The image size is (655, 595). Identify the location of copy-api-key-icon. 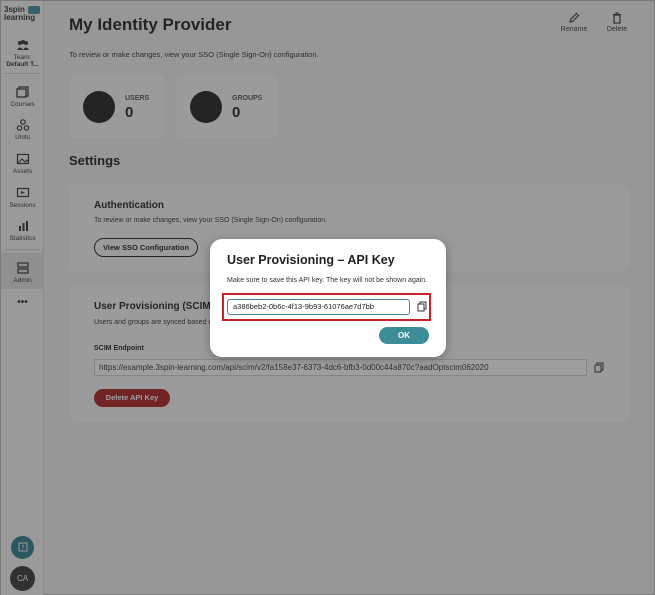
(422, 306).